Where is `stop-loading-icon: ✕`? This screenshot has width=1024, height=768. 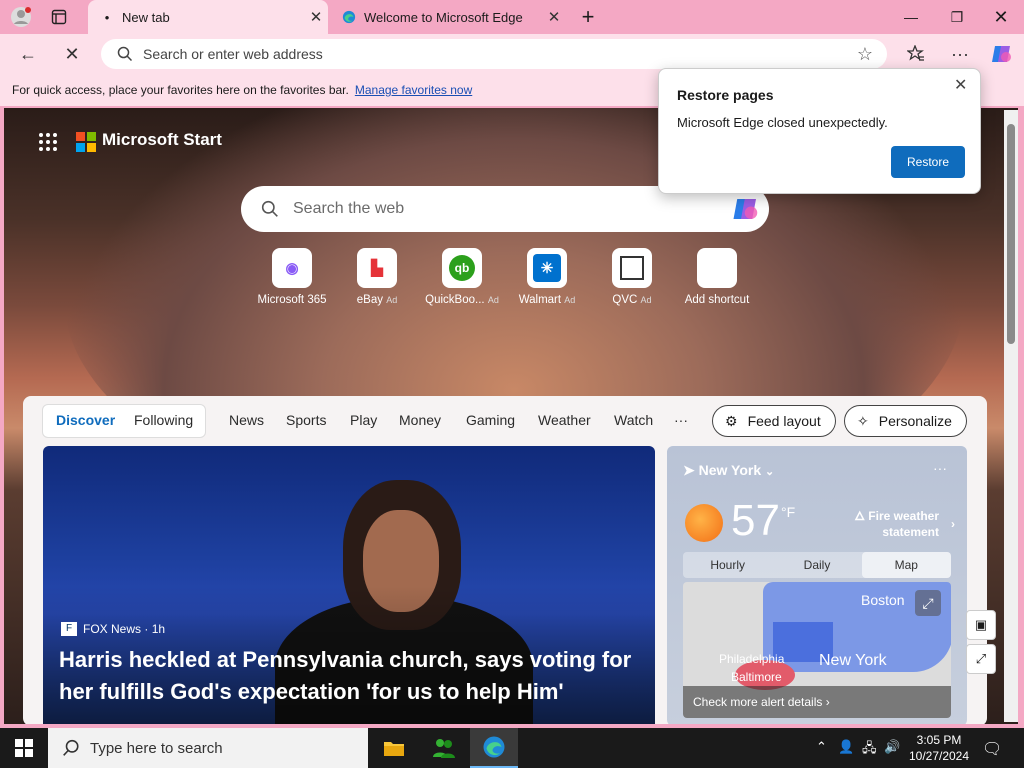 stop-loading-icon: ✕ is located at coordinates (72, 54).